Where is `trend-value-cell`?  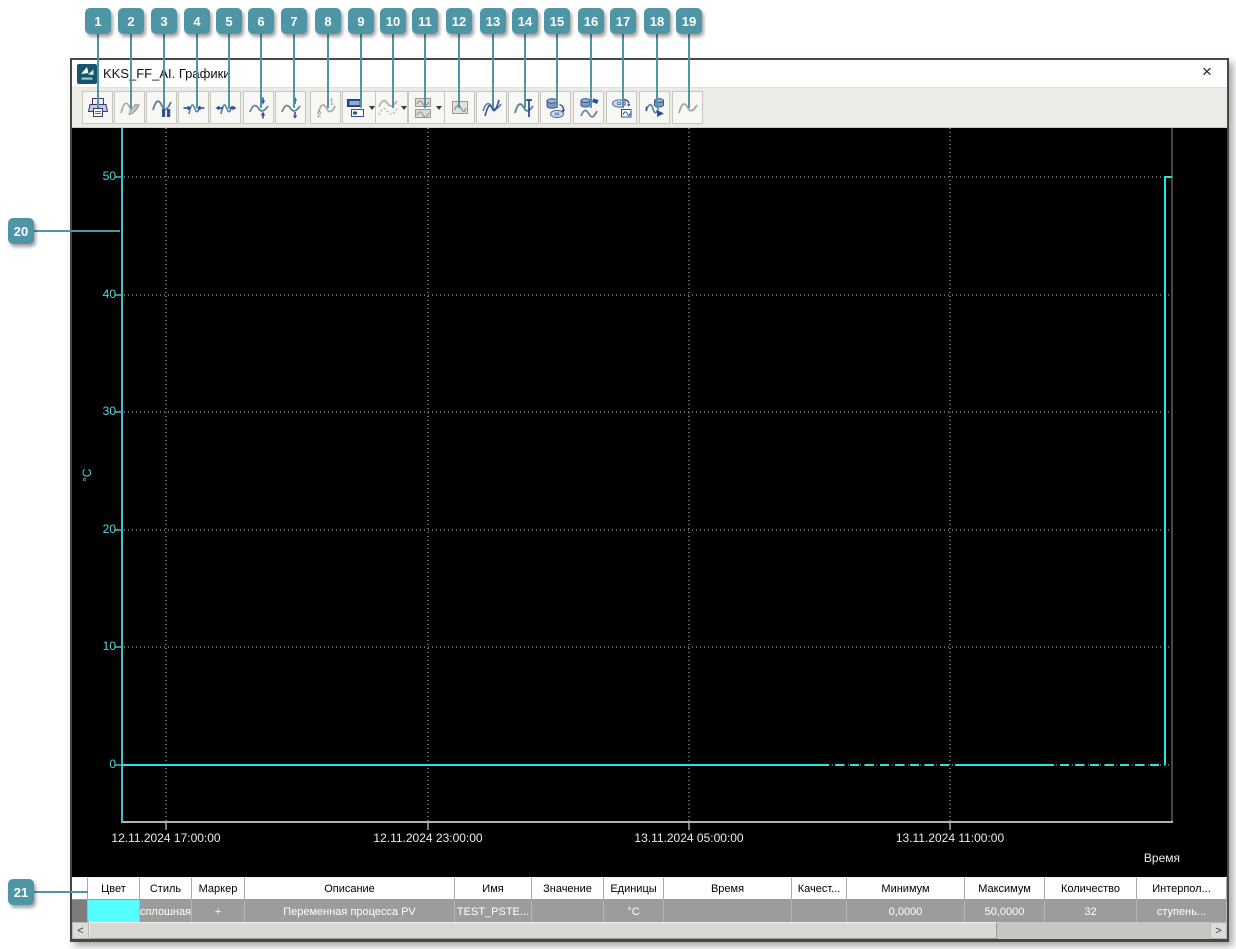 trend-value-cell is located at coordinates (568, 911).